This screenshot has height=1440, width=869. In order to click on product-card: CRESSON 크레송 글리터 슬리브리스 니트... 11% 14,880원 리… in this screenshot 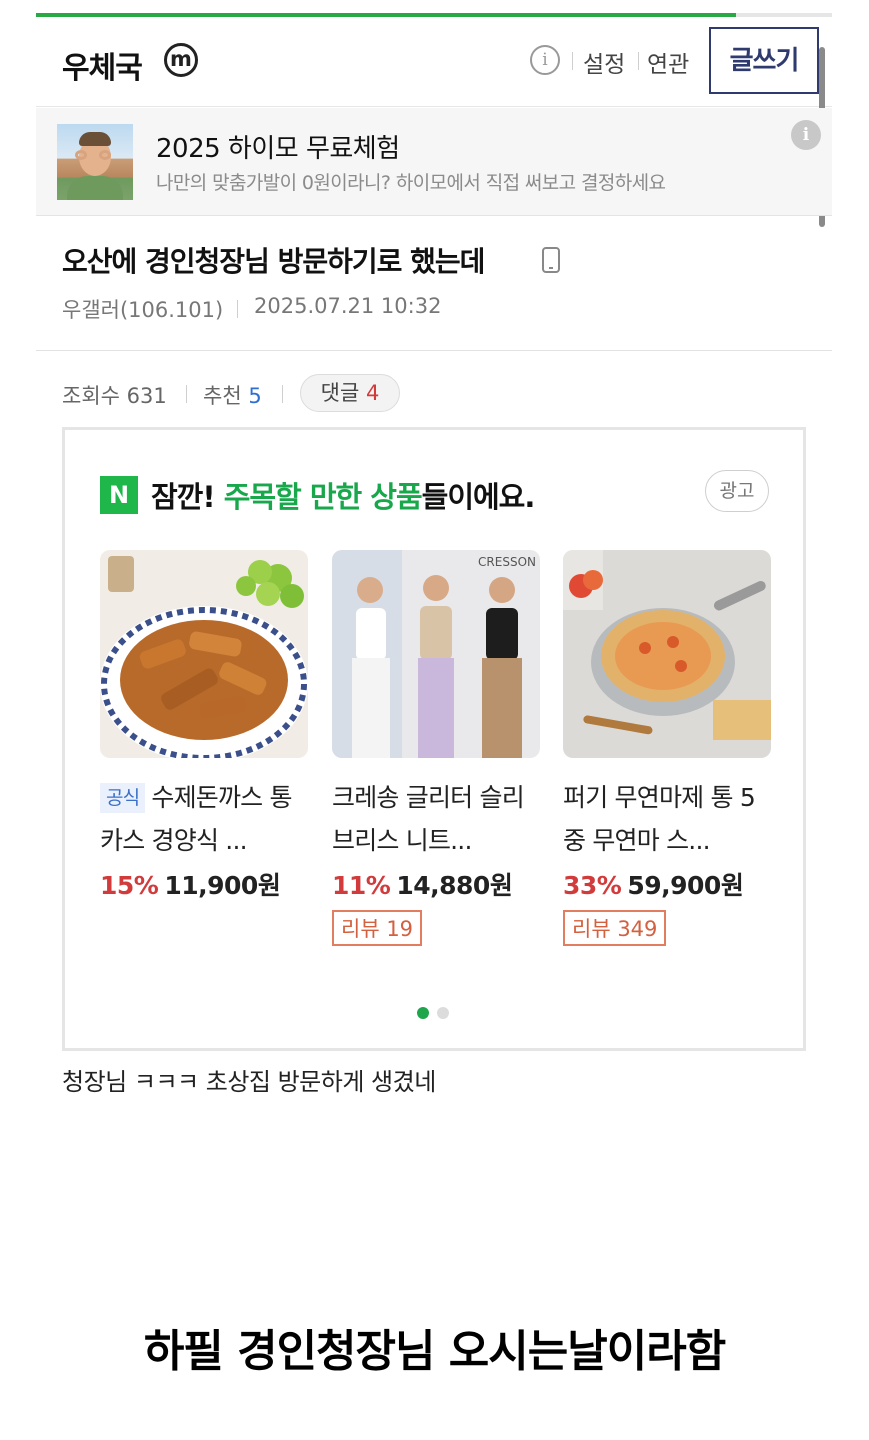, I will do `click(436, 748)`.